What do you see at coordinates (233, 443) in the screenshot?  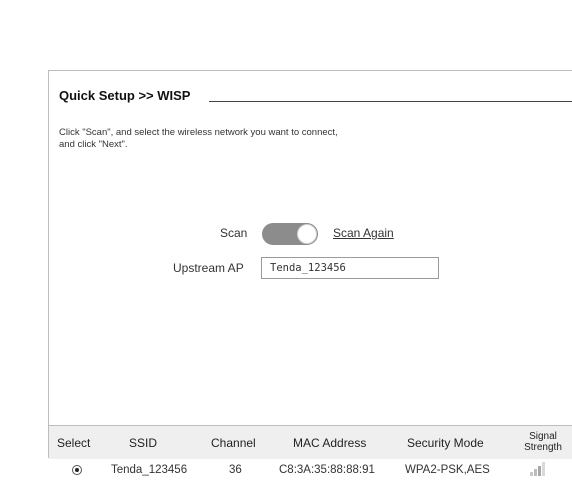 I see `header-channel: Channel` at bounding box center [233, 443].